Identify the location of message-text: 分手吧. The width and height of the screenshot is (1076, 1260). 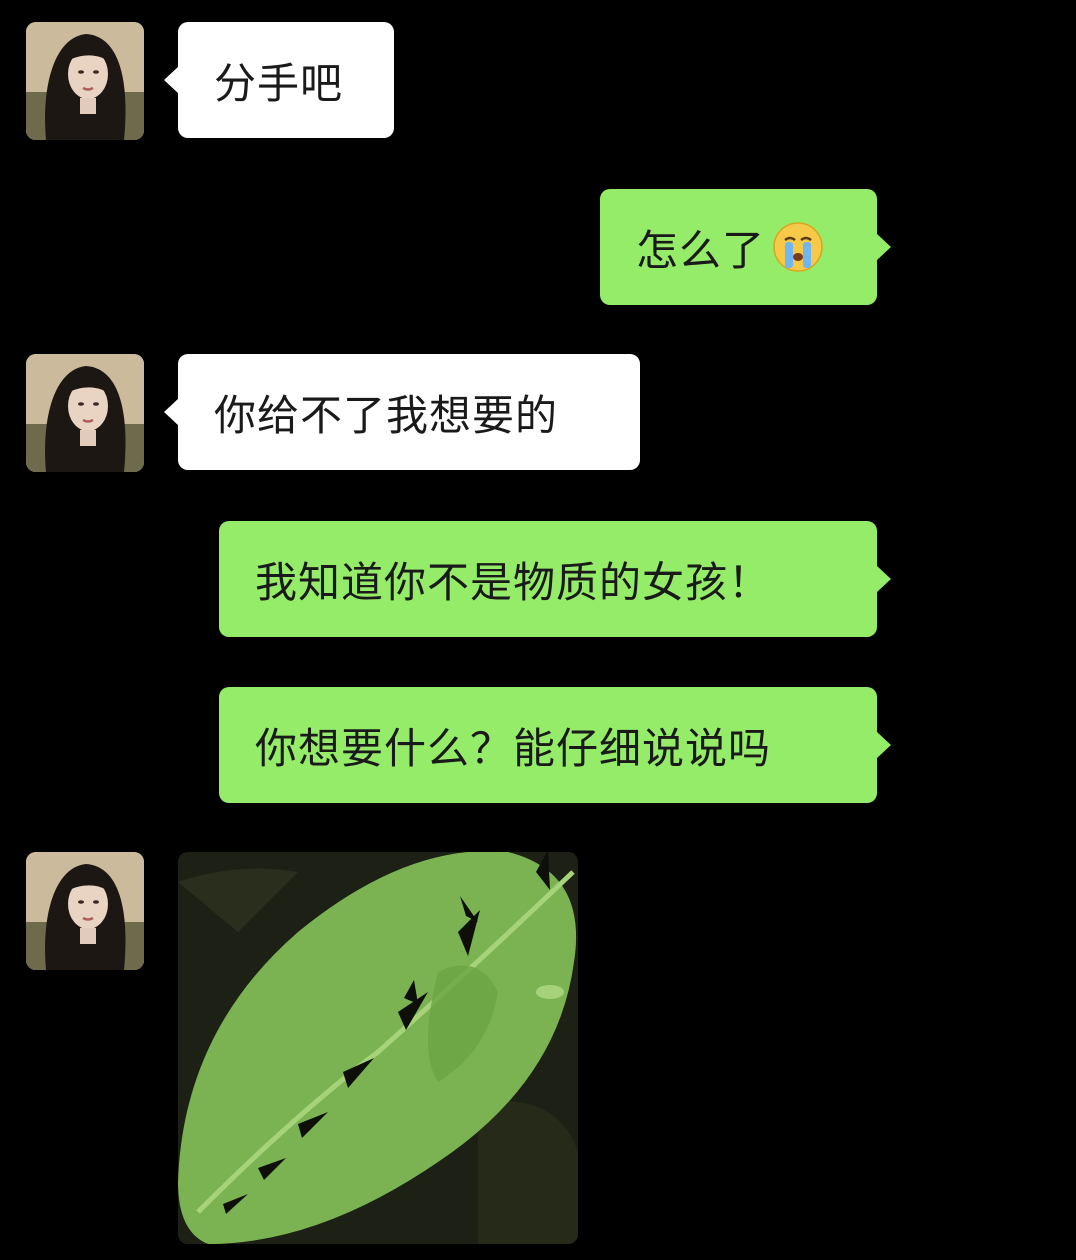
(279, 83).